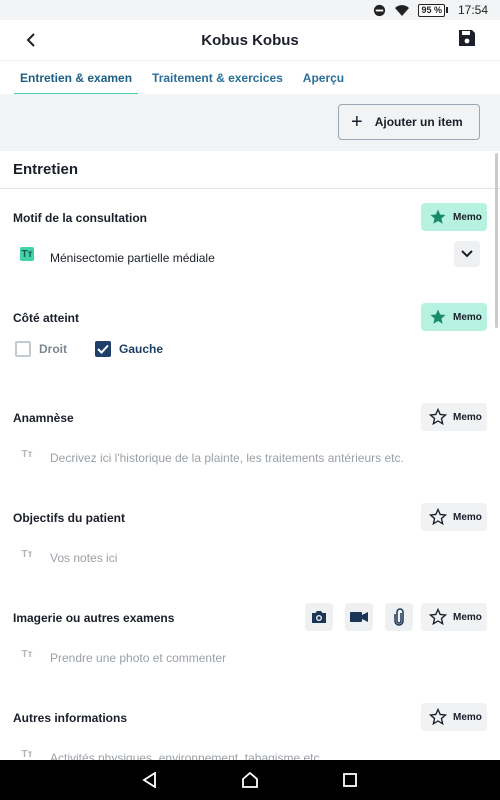 The height and width of the screenshot is (800, 500). What do you see at coordinates (76, 78) in the screenshot?
I see `tab-entretien-examen: Entretien & examen` at bounding box center [76, 78].